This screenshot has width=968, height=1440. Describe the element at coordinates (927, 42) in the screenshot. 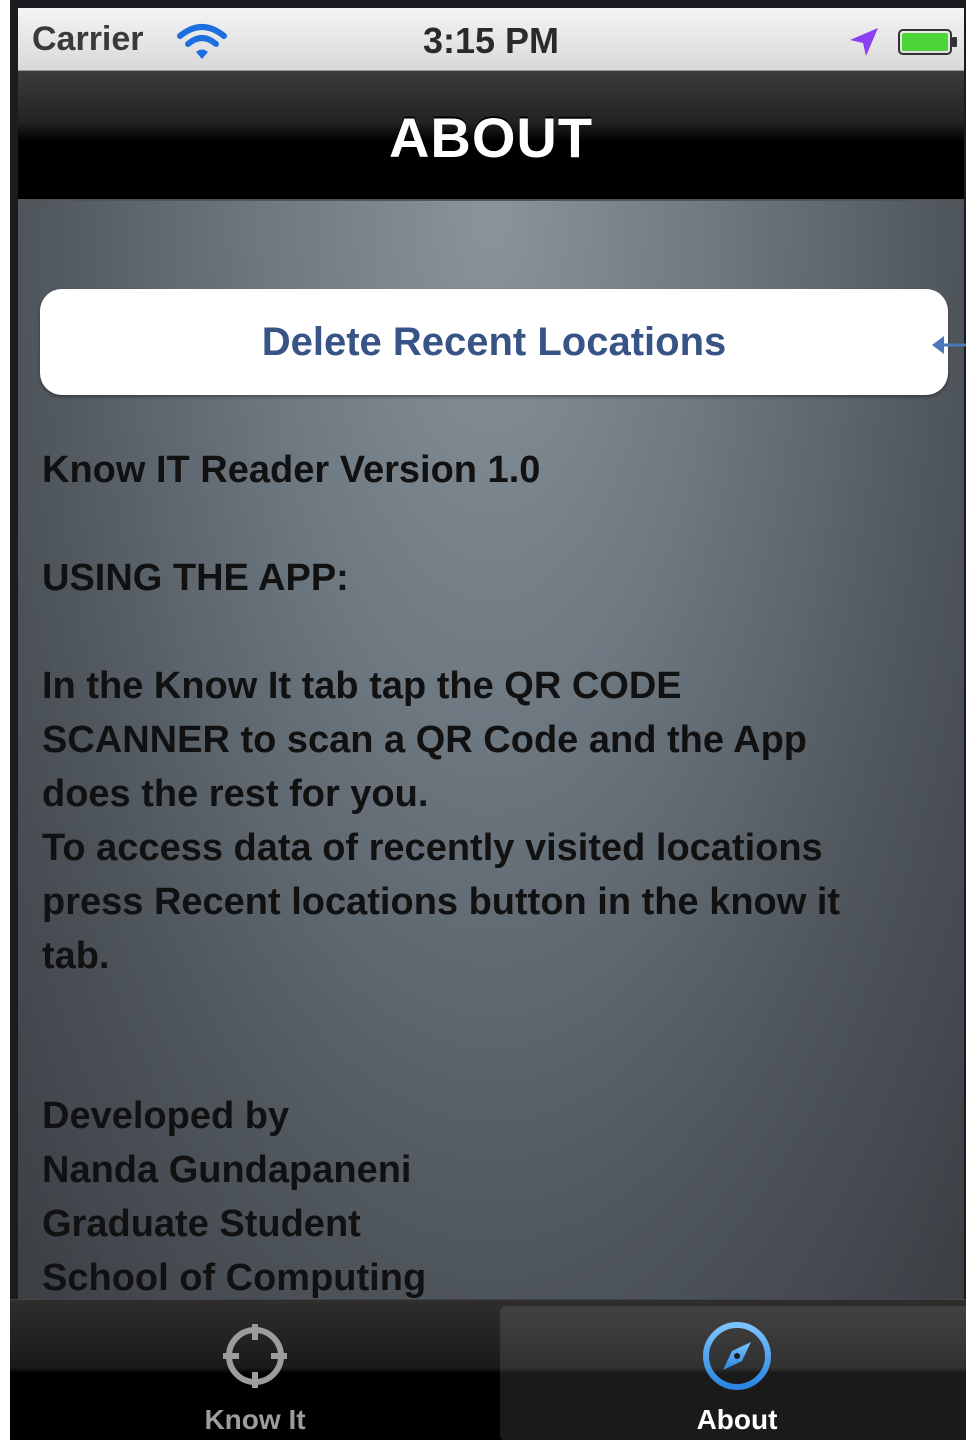

I see `battery-icon` at that location.